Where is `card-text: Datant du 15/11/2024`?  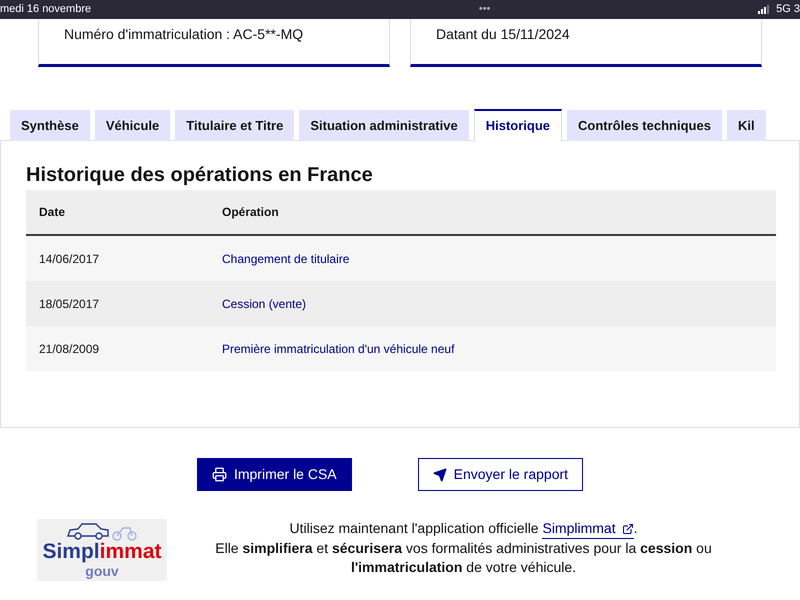
card-text: Datant du 15/11/2024 is located at coordinates (503, 34).